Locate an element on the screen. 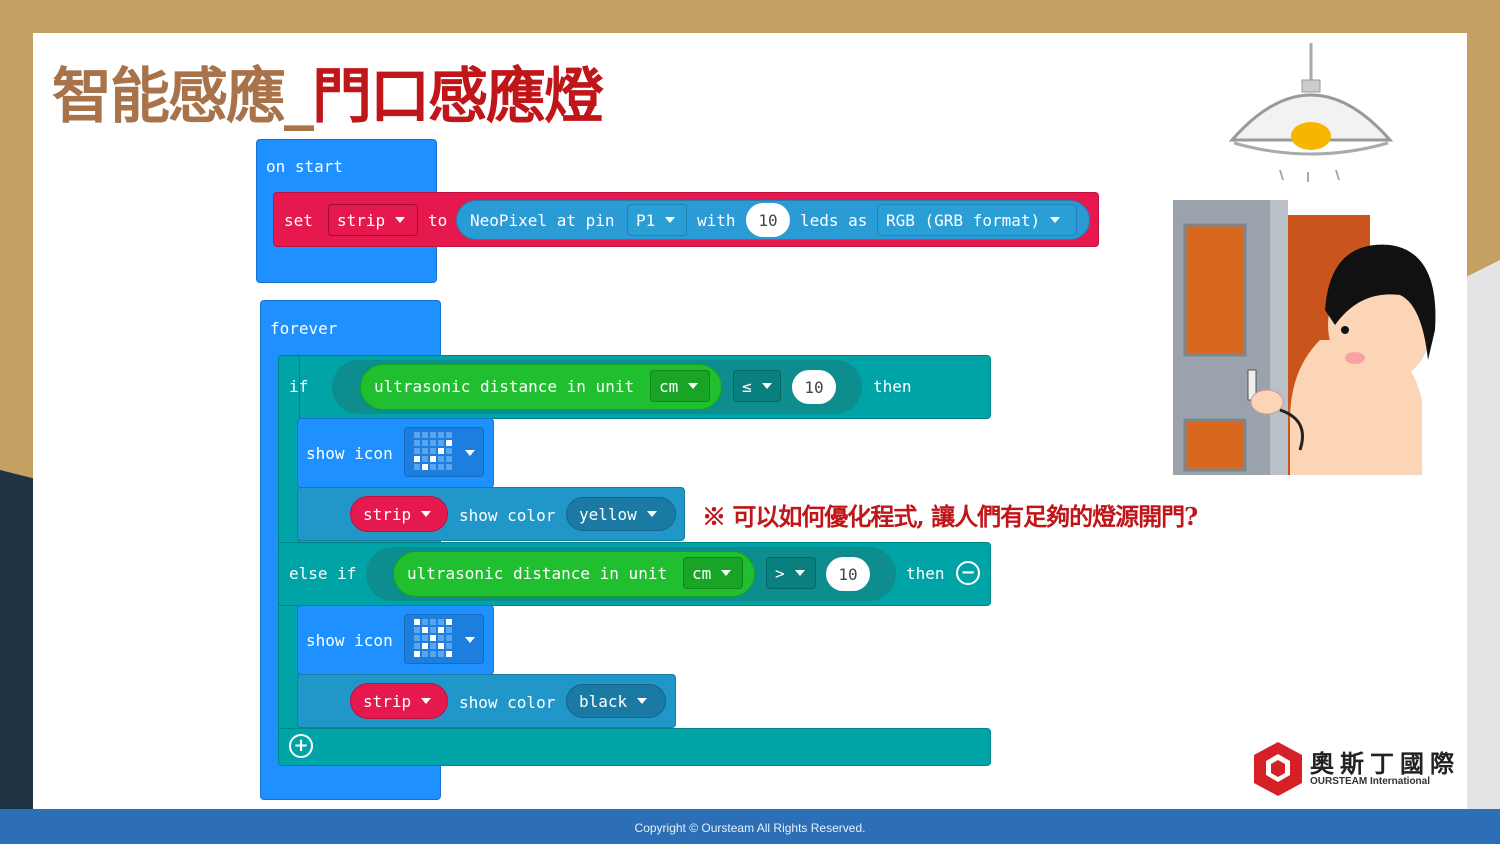 Image resolution: width=1500 pixels, height=844 pixels. door-window-top is located at coordinates (1215, 290).